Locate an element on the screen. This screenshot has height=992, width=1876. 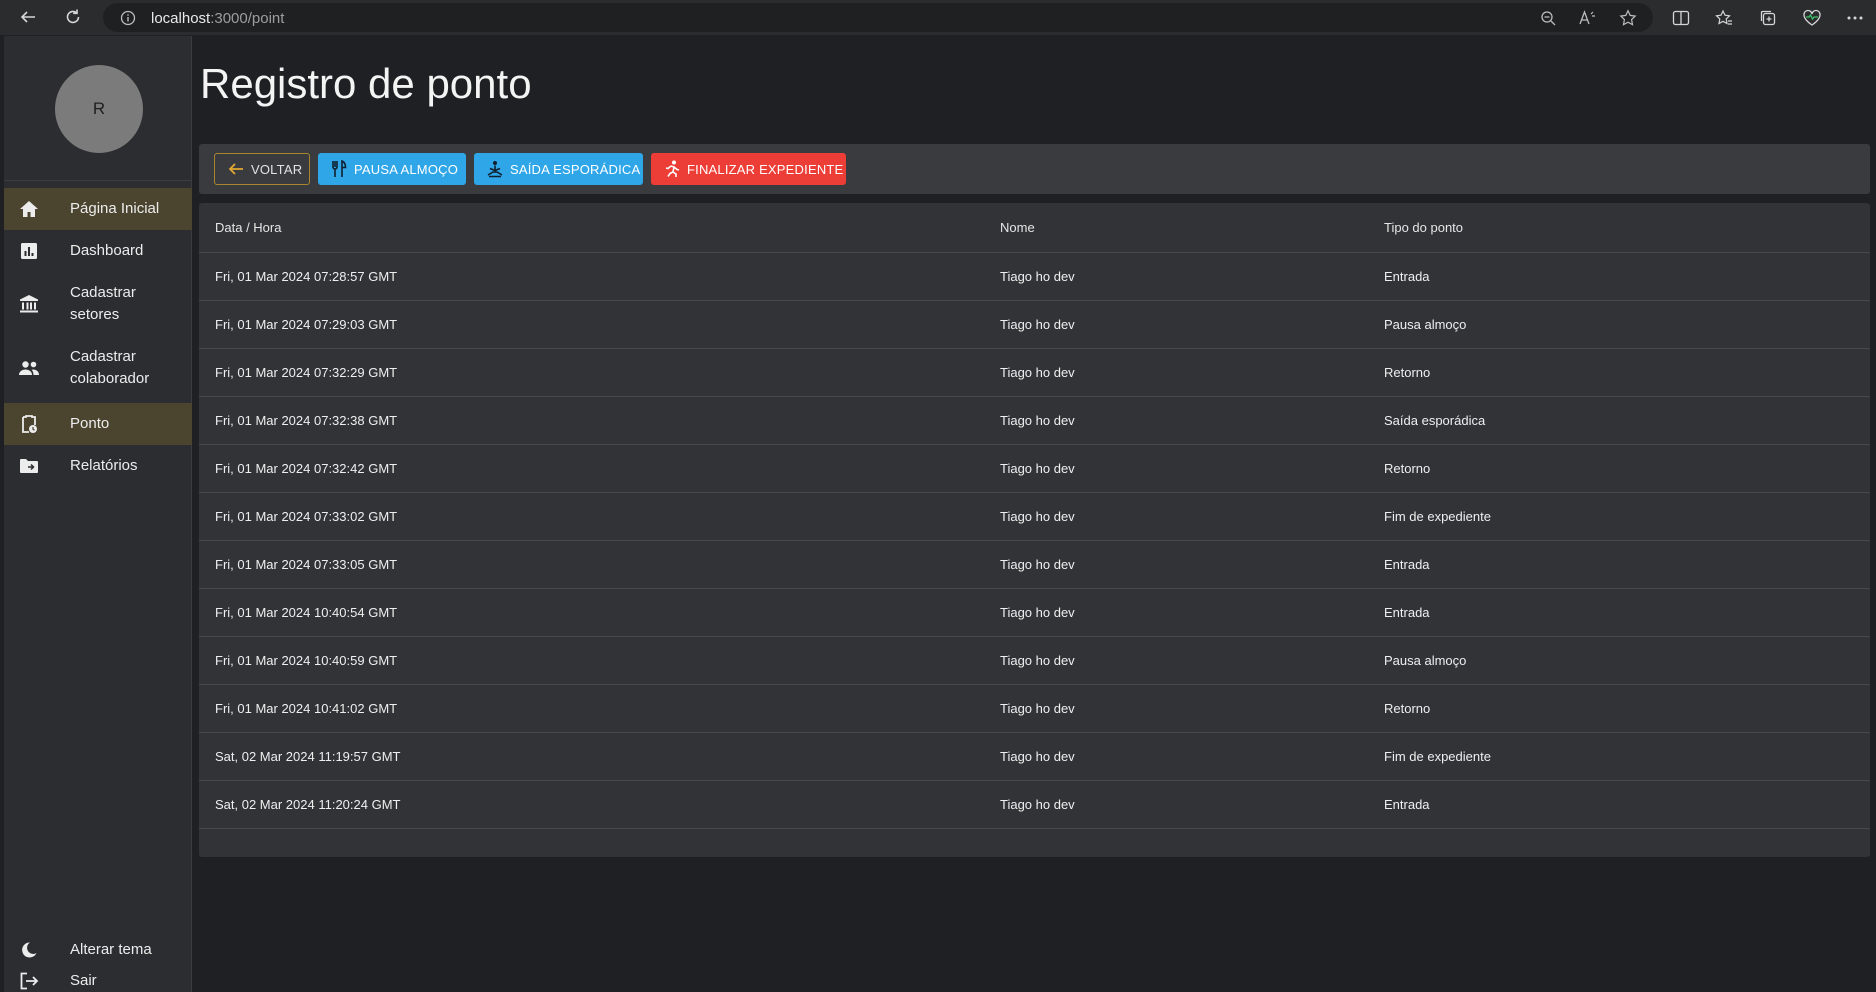
cell-type: Pausa almoço is located at coordinates (1425, 324).